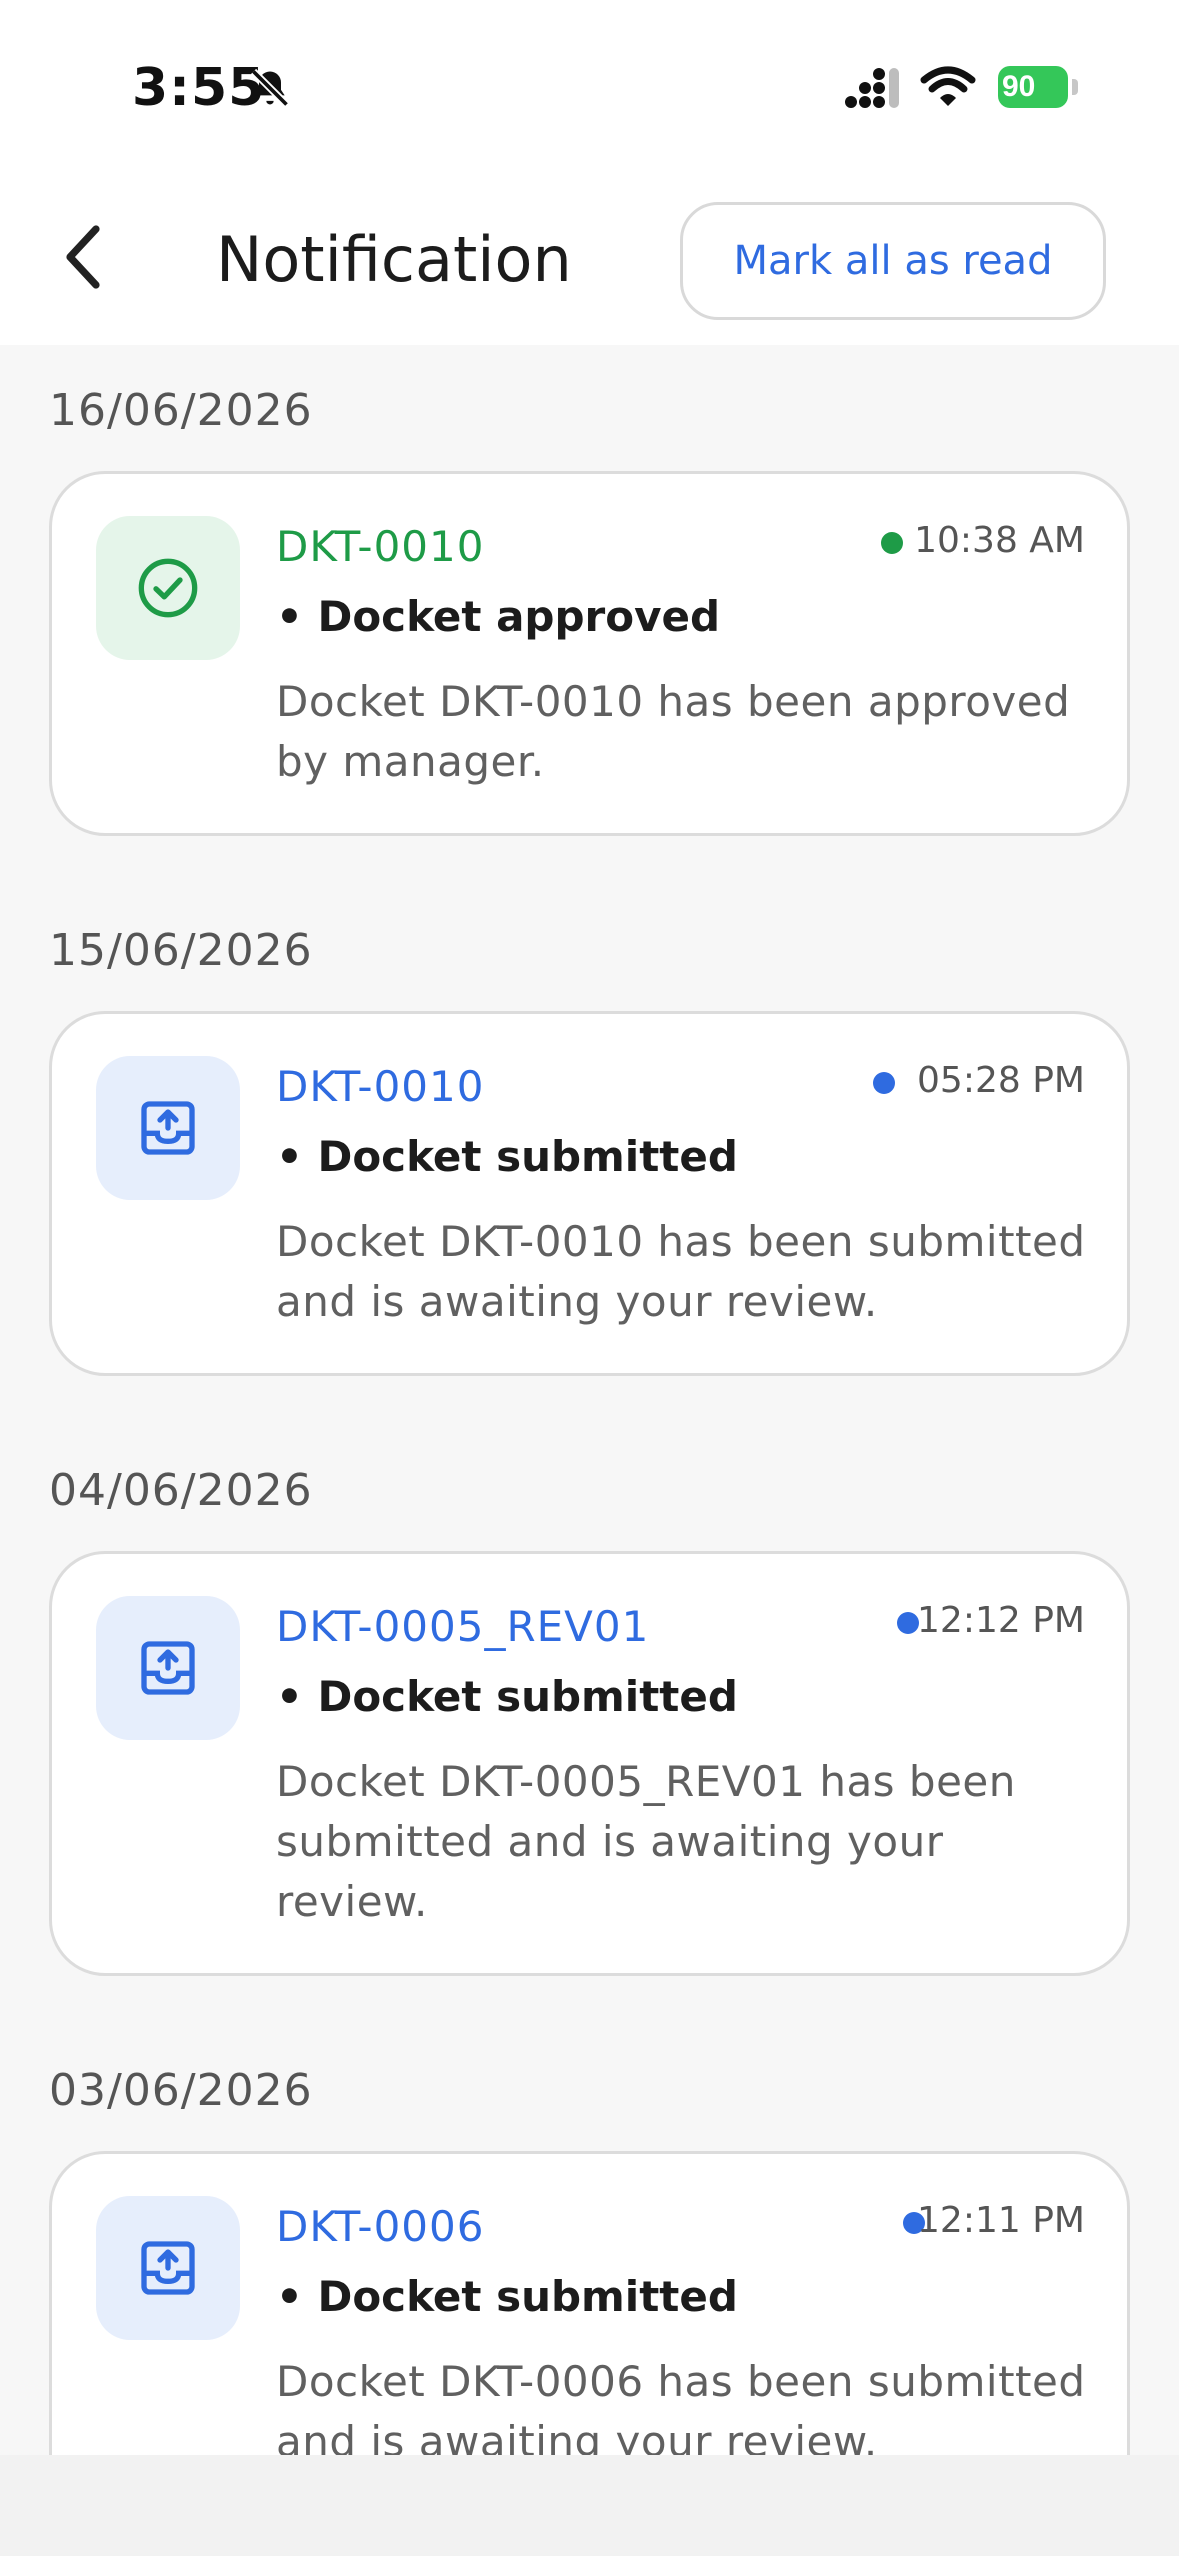 This screenshot has height=2556, width=1179. What do you see at coordinates (181, 950) in the screenshot?
I see `date-label: 15/06/2026` at bounding box center [181, 950].